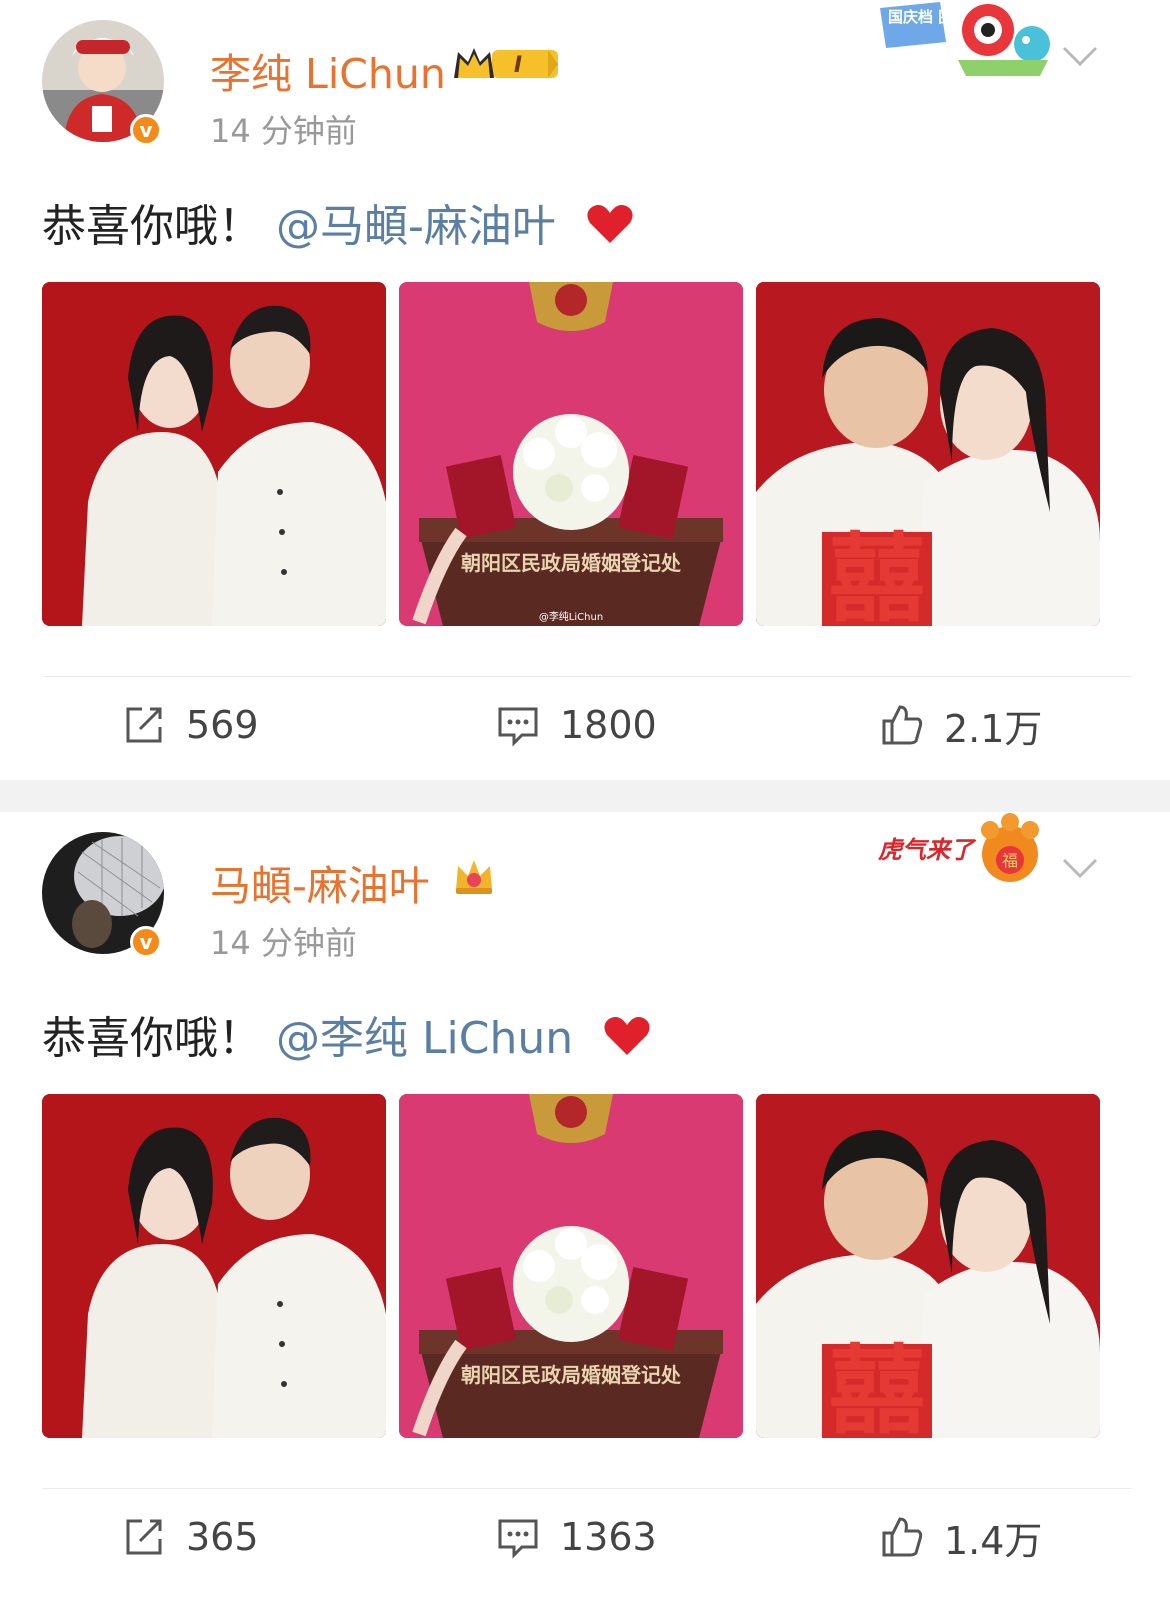 This screenshot has height=1612, width=1170. Describe the element at coordinates (320, 882) in the screenshot. I see `username: 马頔-麻油叶` at that location.